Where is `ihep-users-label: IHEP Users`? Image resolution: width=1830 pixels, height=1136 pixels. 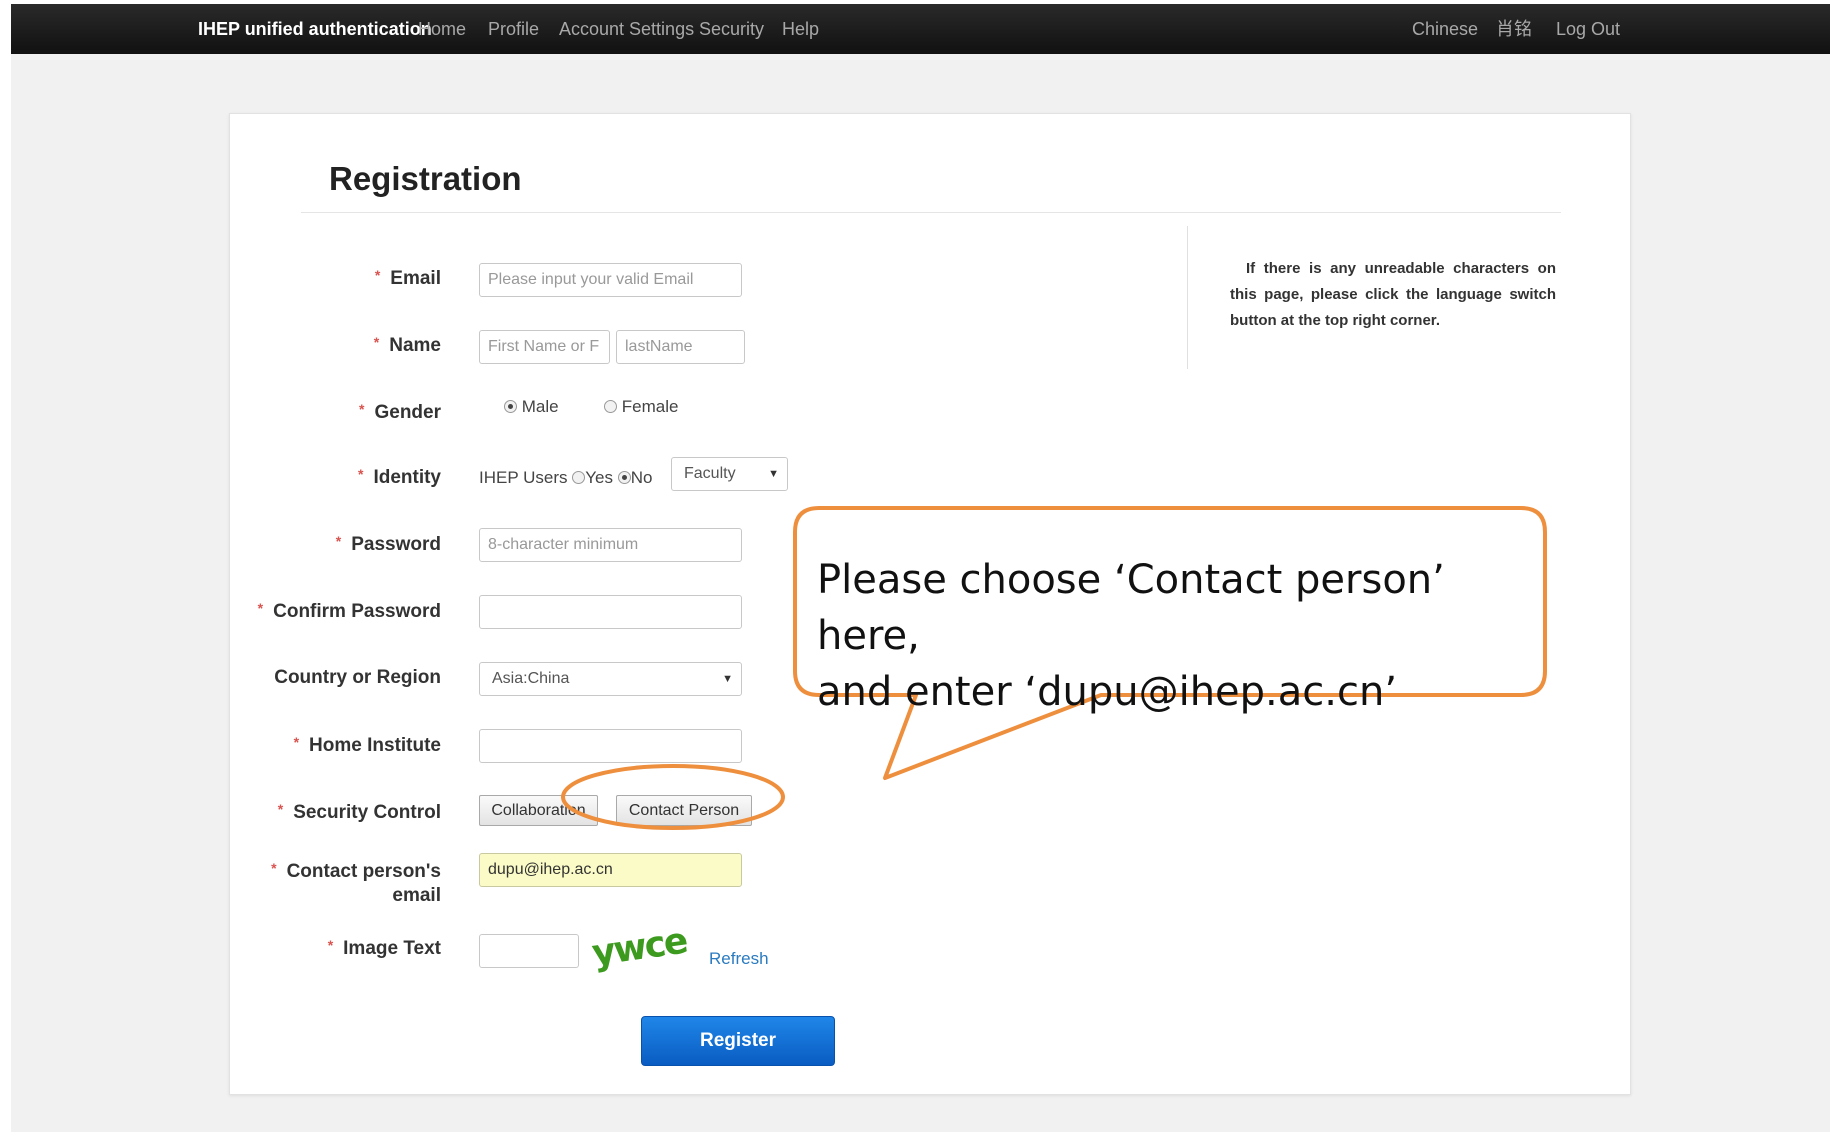 ihep-users-label: IHEP Users is located at coordinates (523, 477).